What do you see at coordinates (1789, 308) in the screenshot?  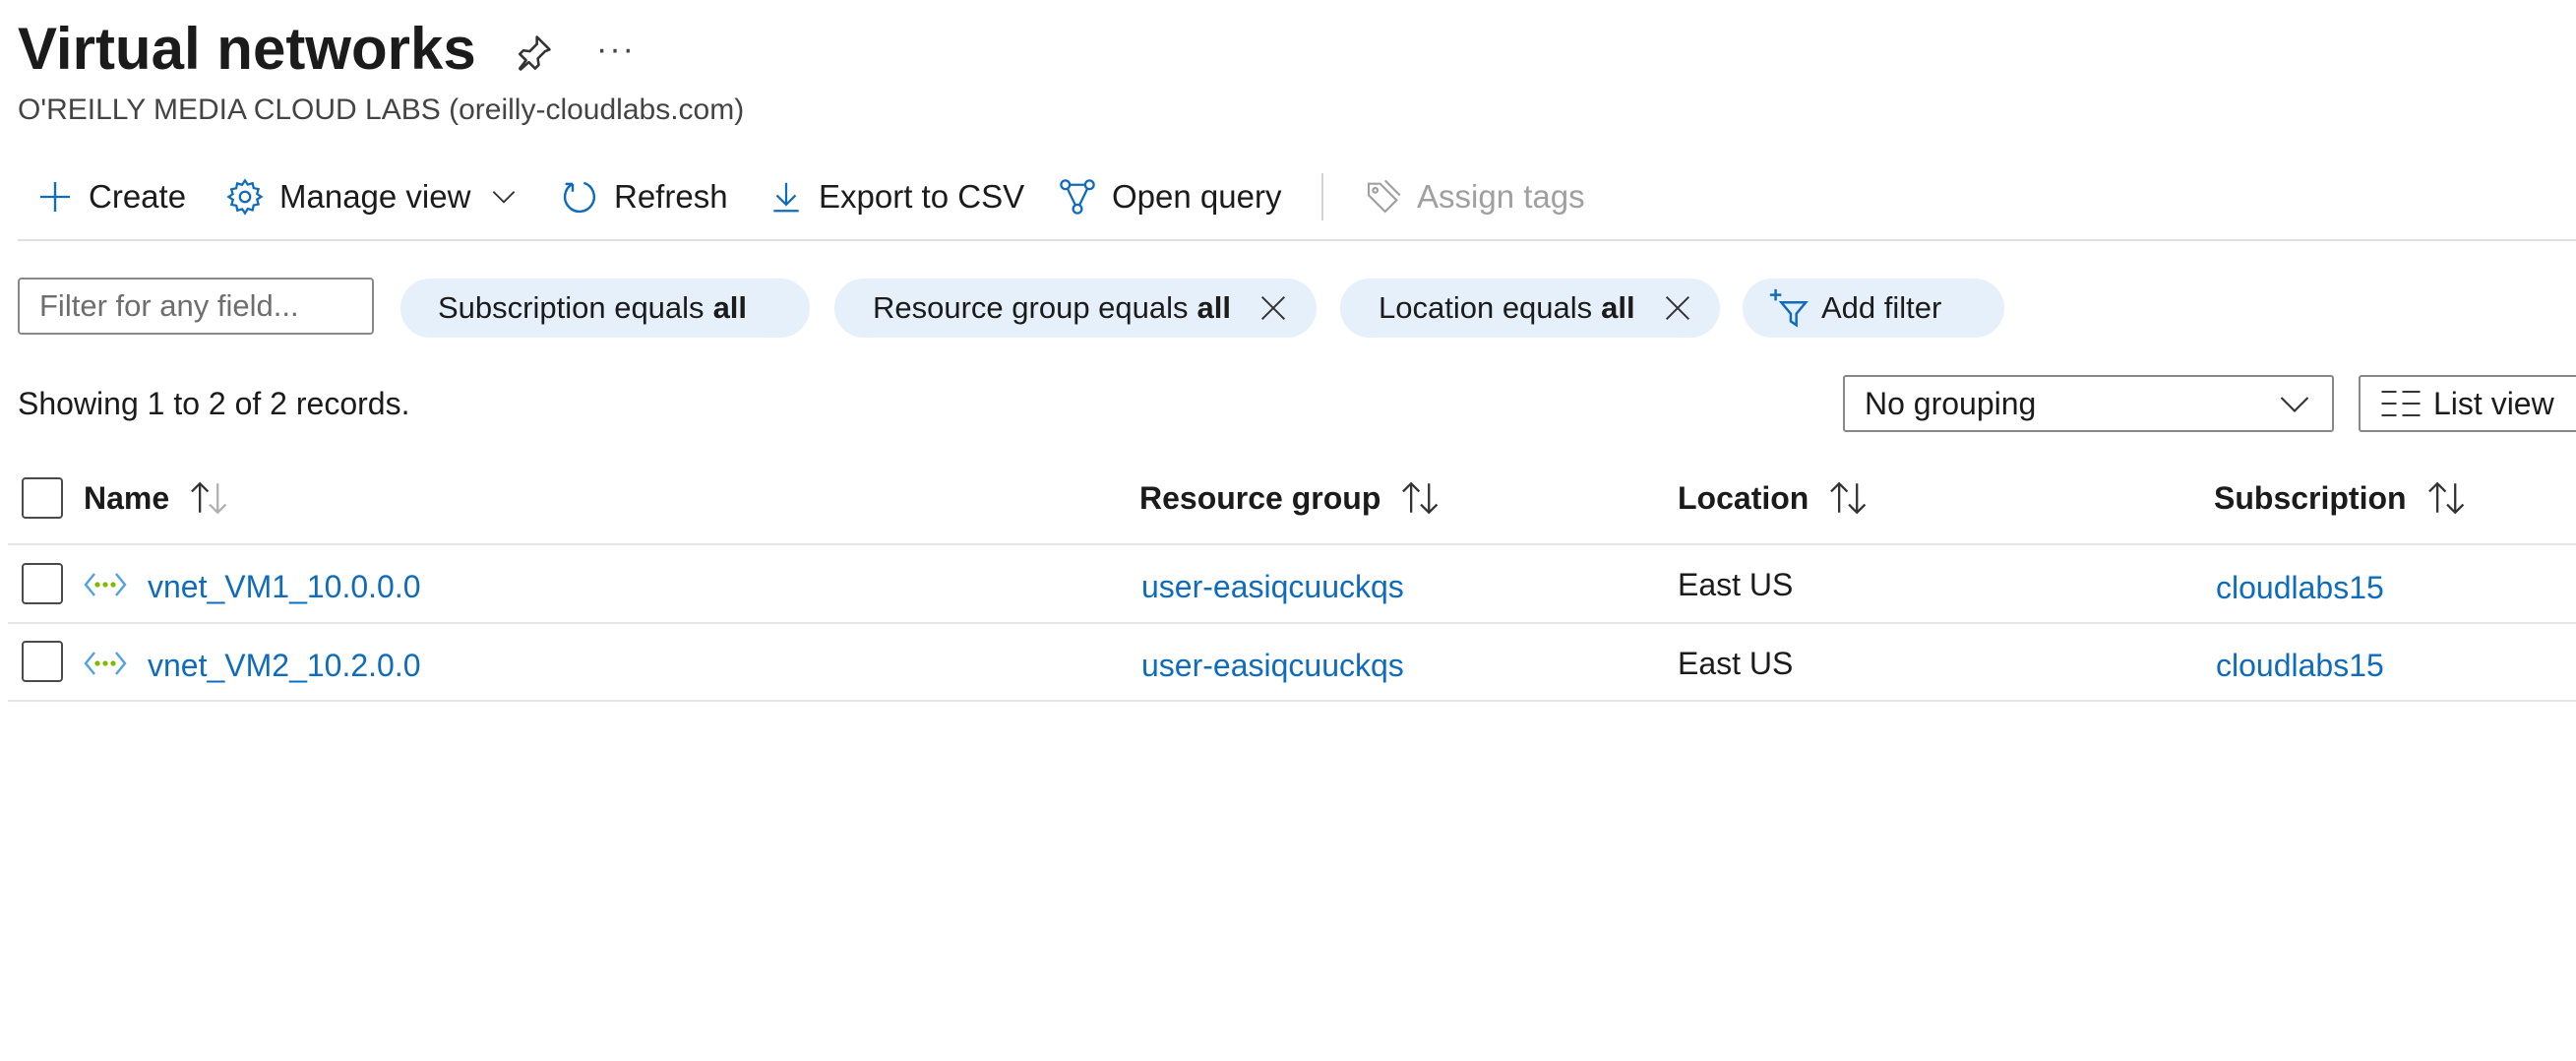 I see `add-filter-icon` at bounding box center [1789, 308].